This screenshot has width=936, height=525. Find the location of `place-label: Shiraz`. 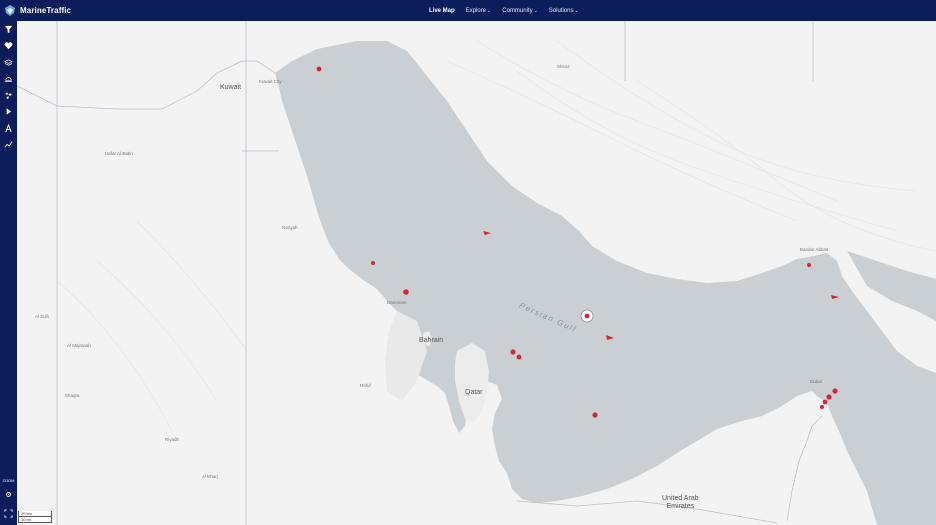

place-label: Shiraz is located at coordinates (563, 66).